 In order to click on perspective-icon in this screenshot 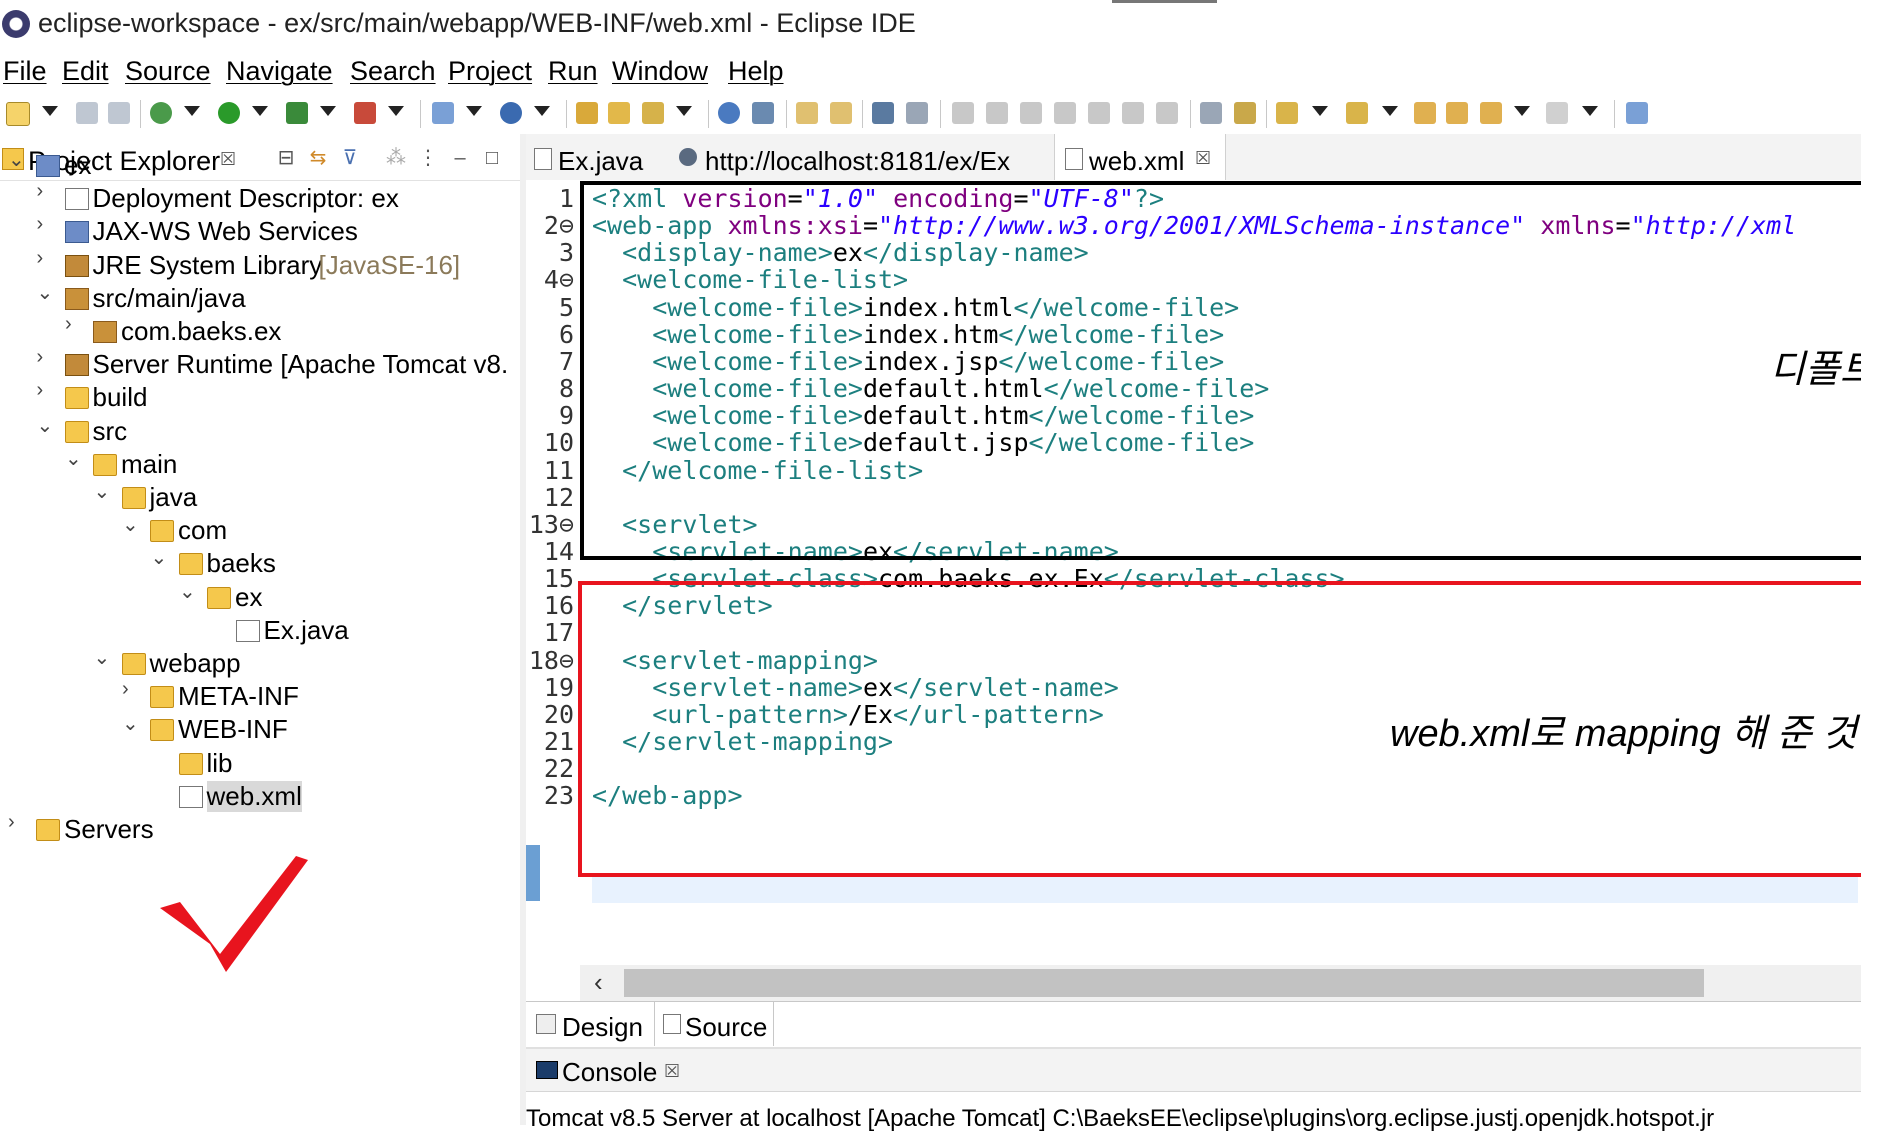, I will do `click(763, 113)`.